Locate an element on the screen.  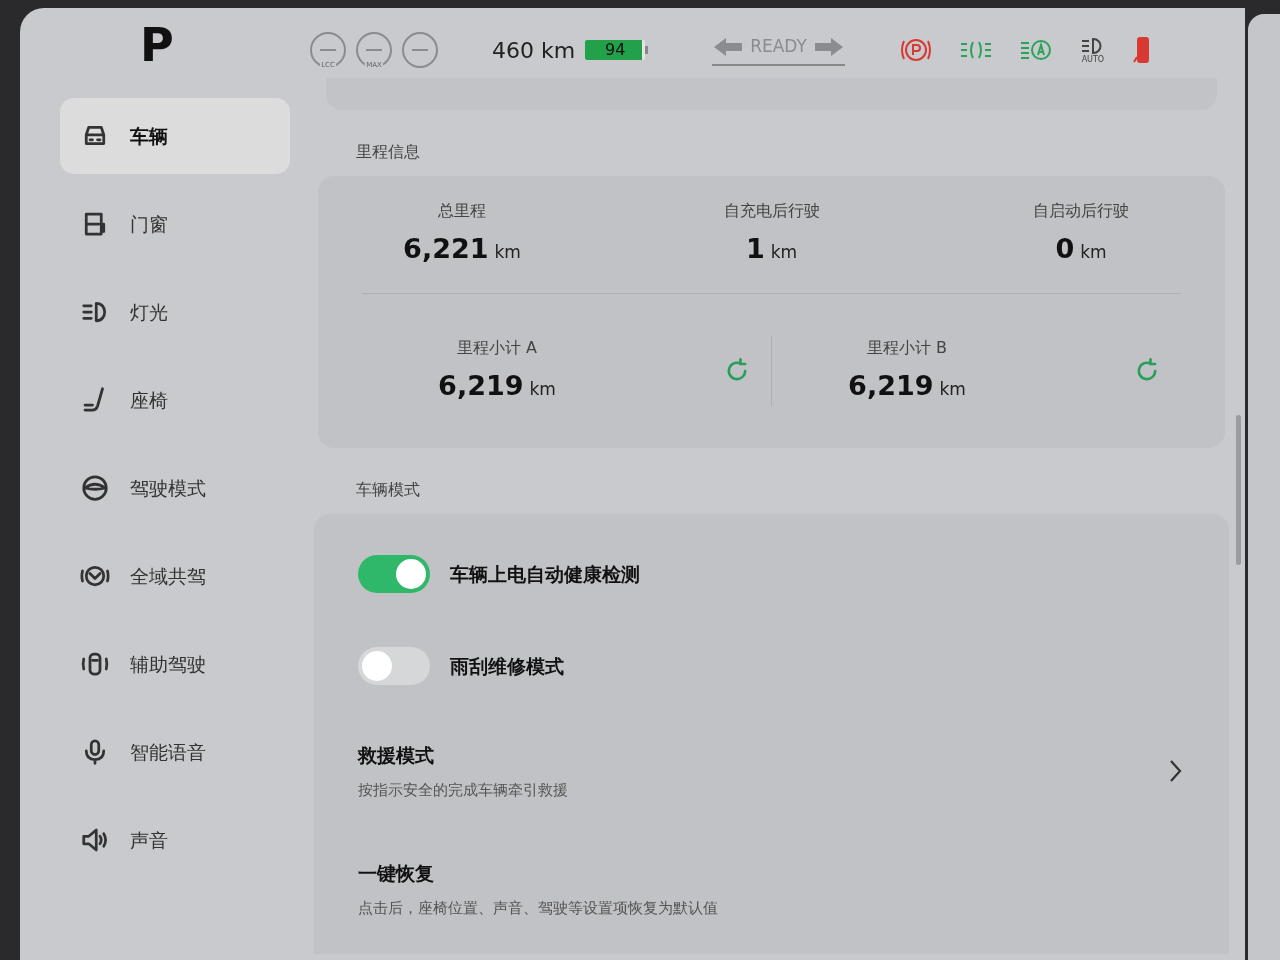
setting-description: 点击后，座椅位置、声音、驾驶等设置项恢复为默认值 is located at coordinates (538, 908).